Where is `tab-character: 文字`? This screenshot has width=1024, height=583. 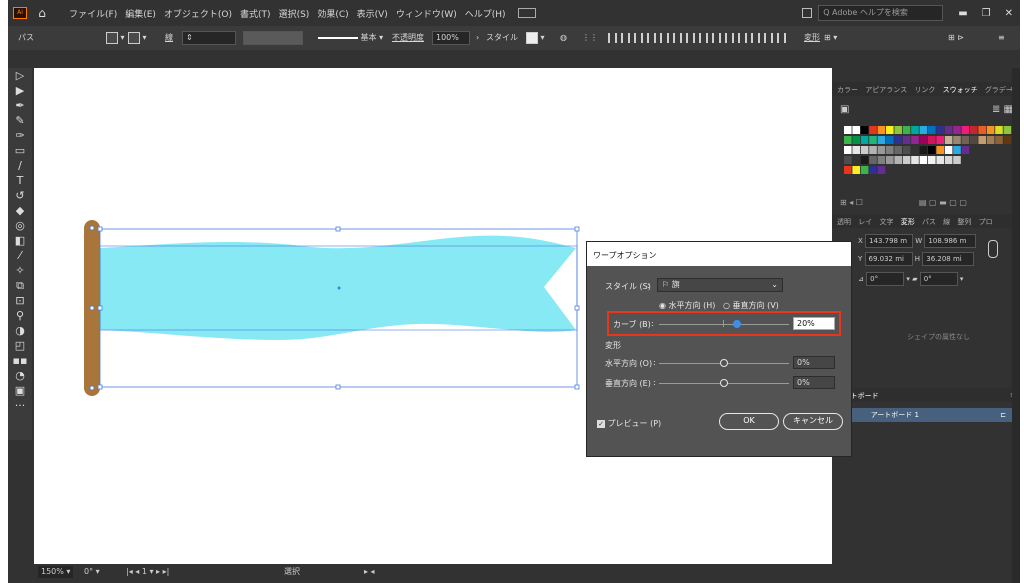
tab-character: 文字 is located at coordinates (886, 222).